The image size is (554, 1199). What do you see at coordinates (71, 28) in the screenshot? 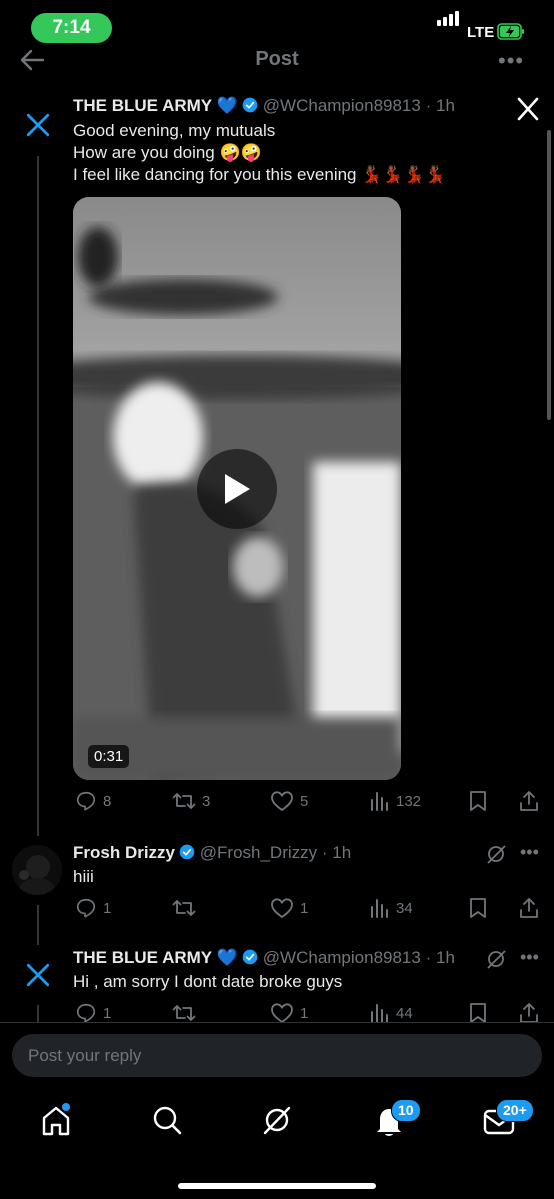
I see `status-time: 7:14` at bounding box center [71, 28].